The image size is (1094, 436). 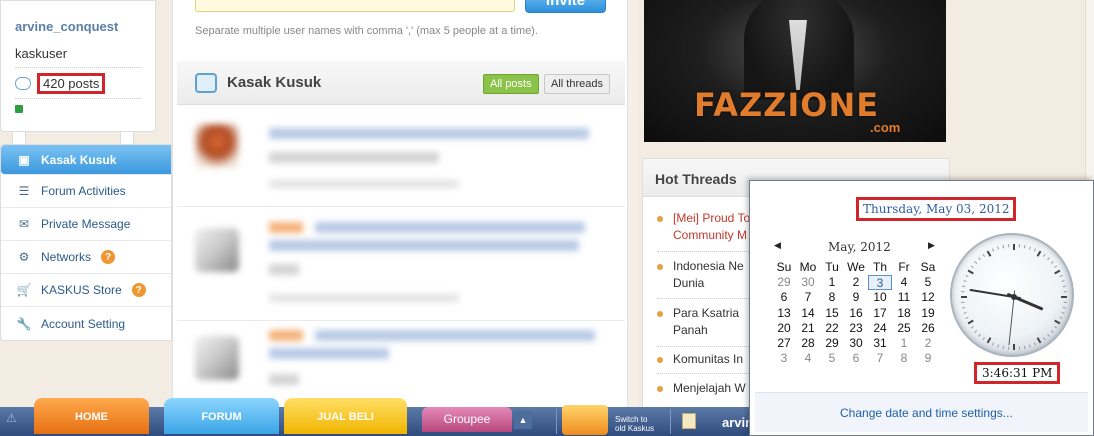 What do you see at coordinates (556, 421) in the screenshot?
I see `divider` at bounding box center [556, 421].